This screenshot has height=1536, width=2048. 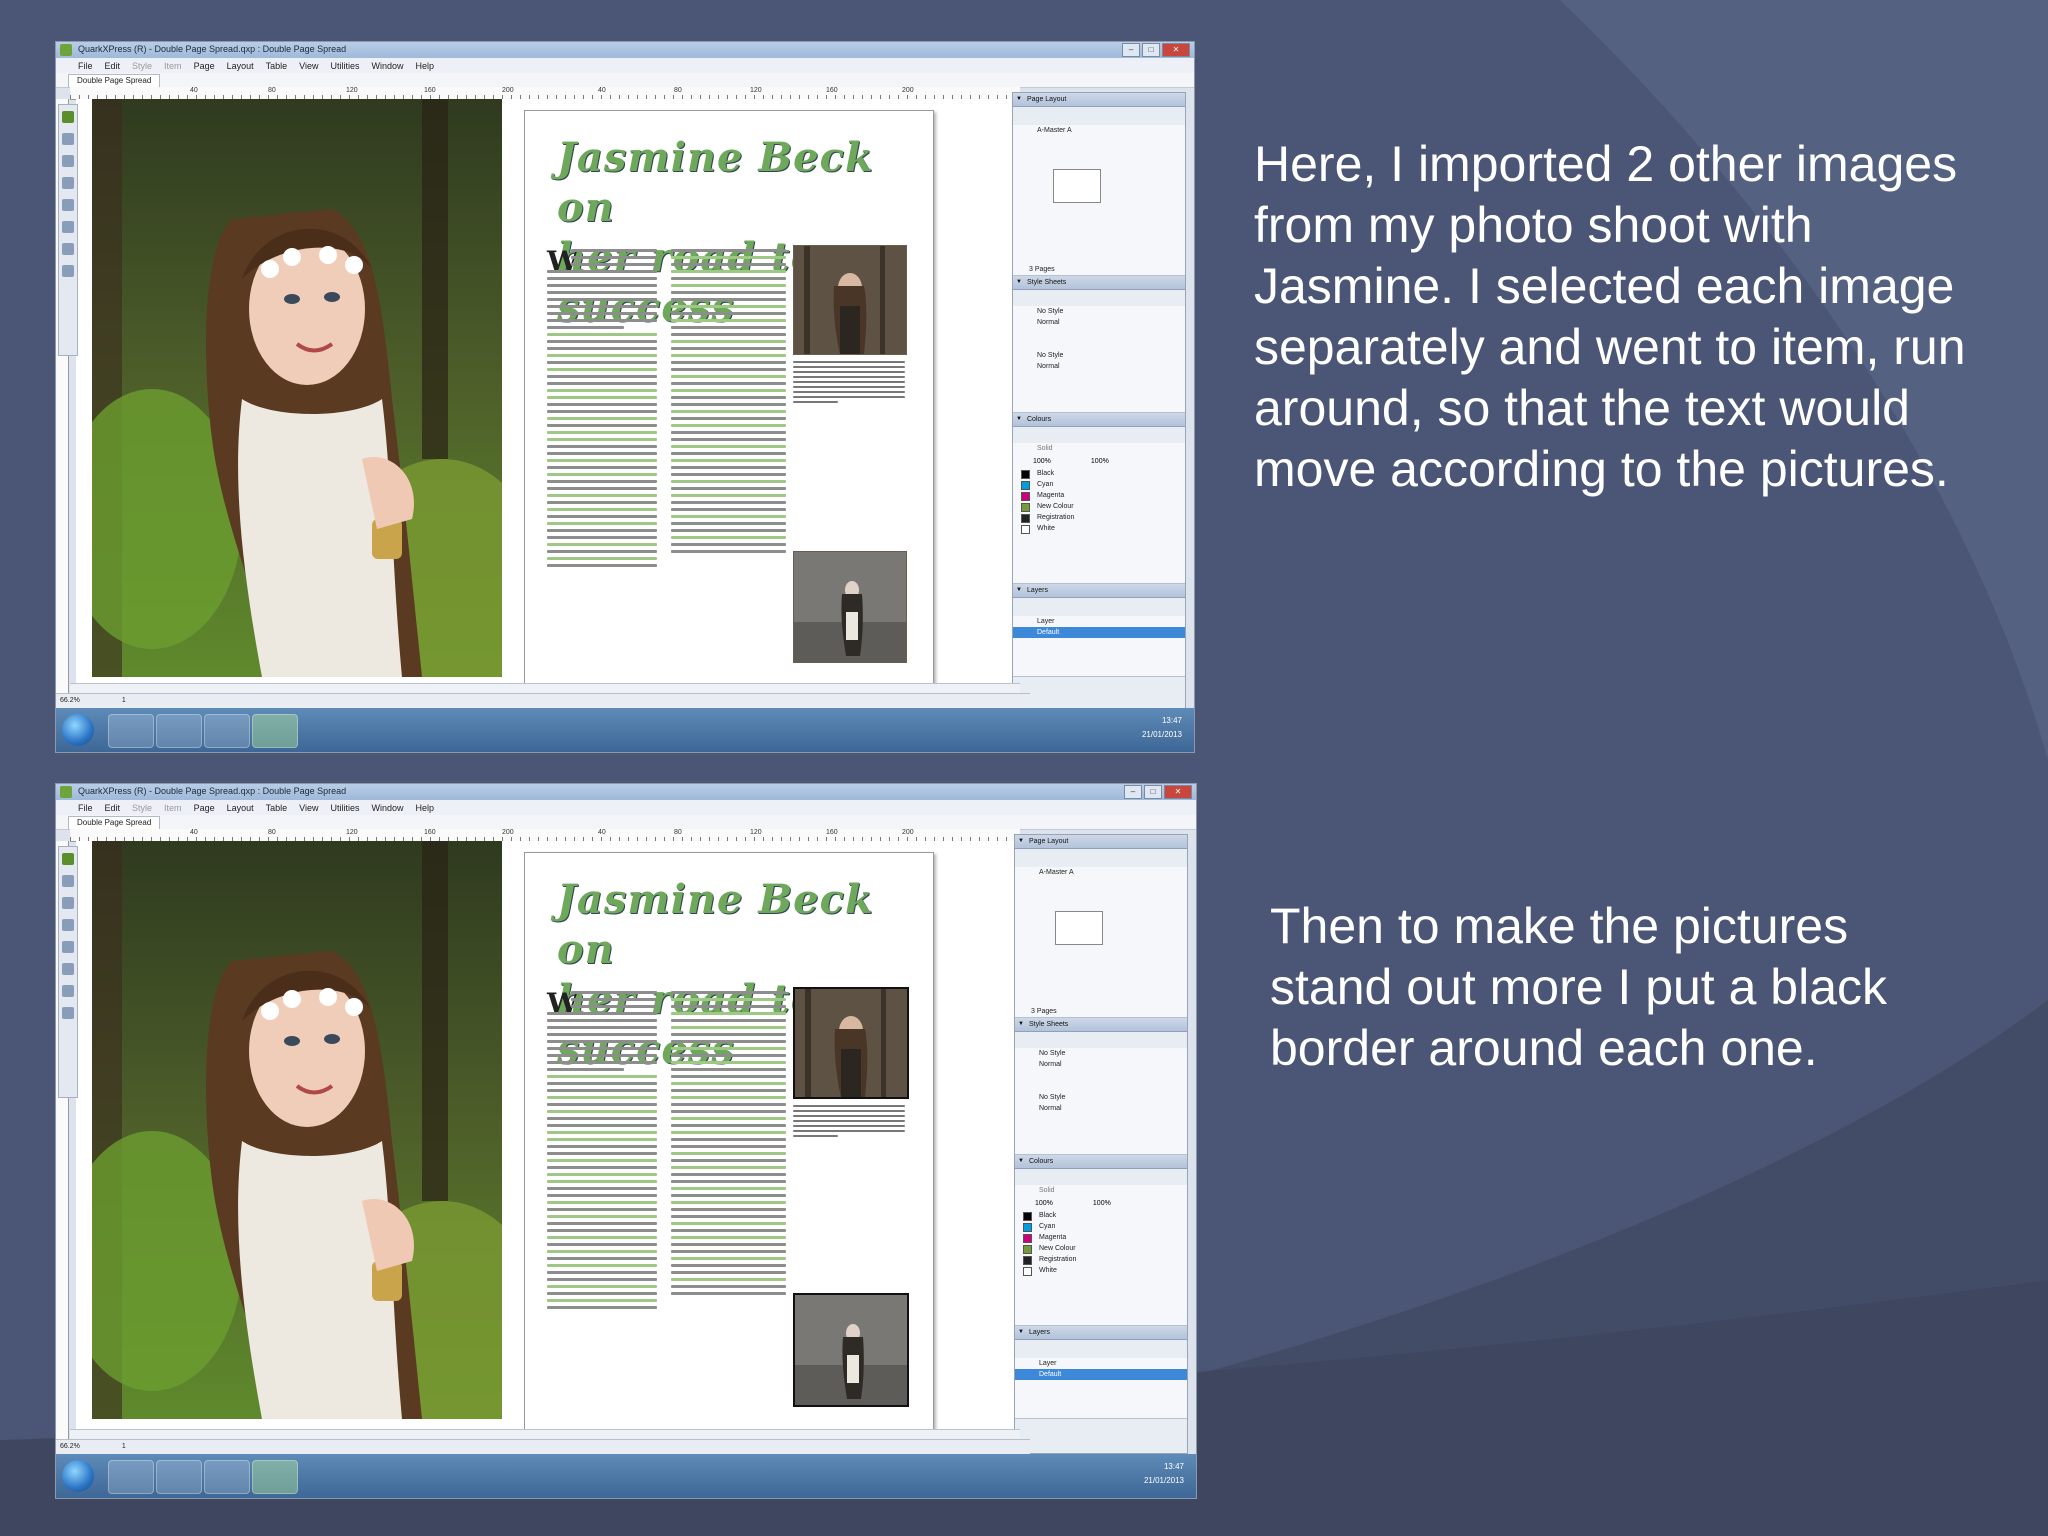 What do you see at coordinates (850, 607) in the screenshot?
I see `inset-photo-standing` at bounding box center [850, 607].